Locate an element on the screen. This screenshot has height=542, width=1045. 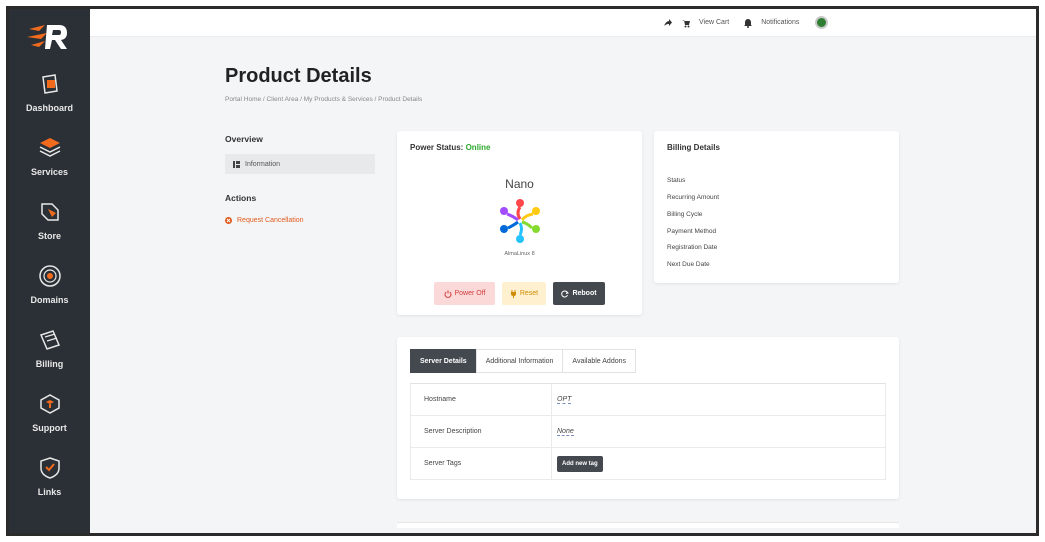
billing-row-label: Billing Cycle is located at coordinates (685, 214).